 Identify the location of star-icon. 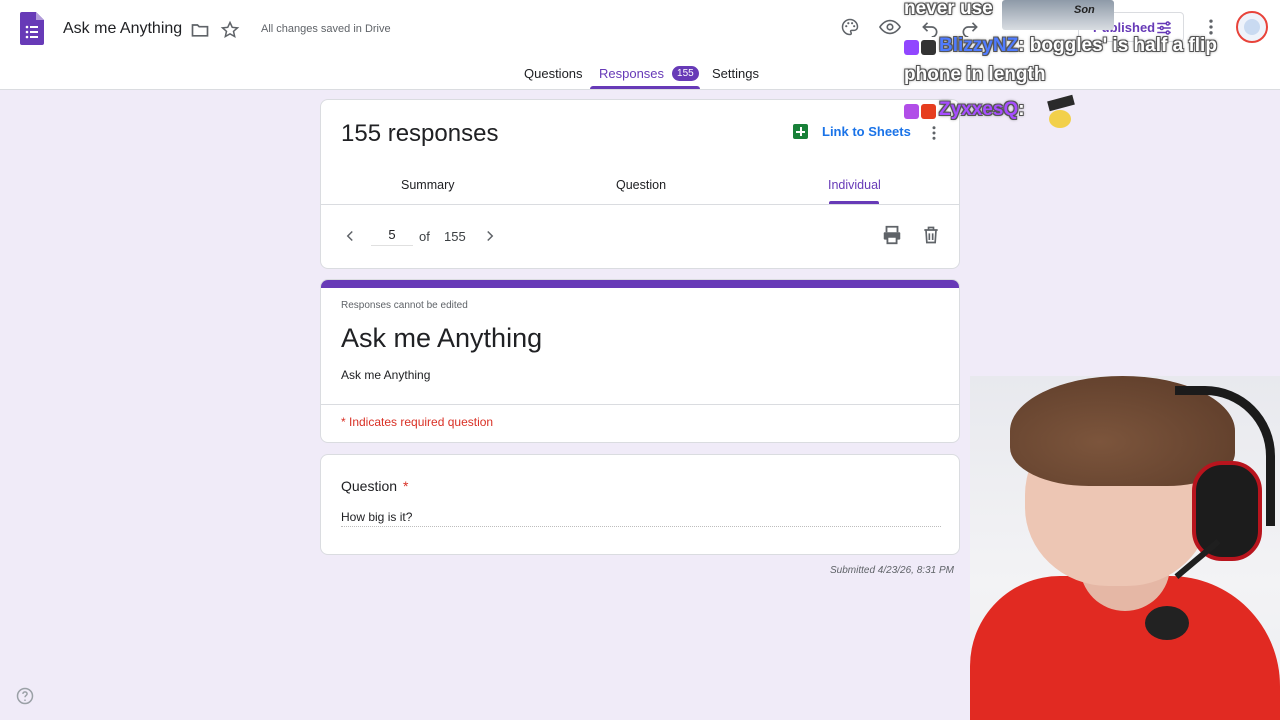
(230, 30).